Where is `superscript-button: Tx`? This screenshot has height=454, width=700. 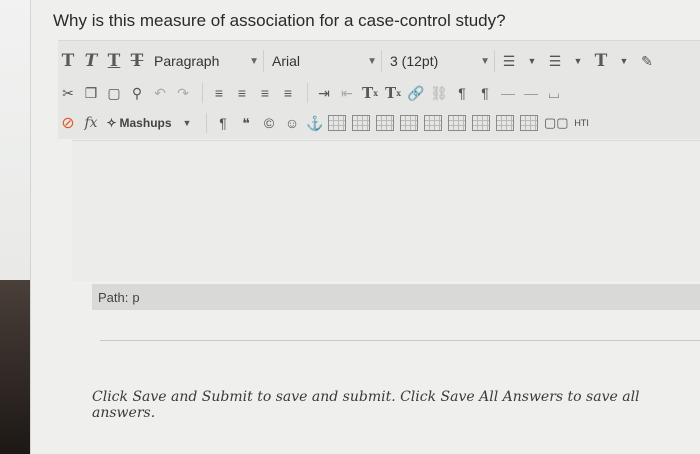
superscript-button: Tx is located at coordinates (370, 93).